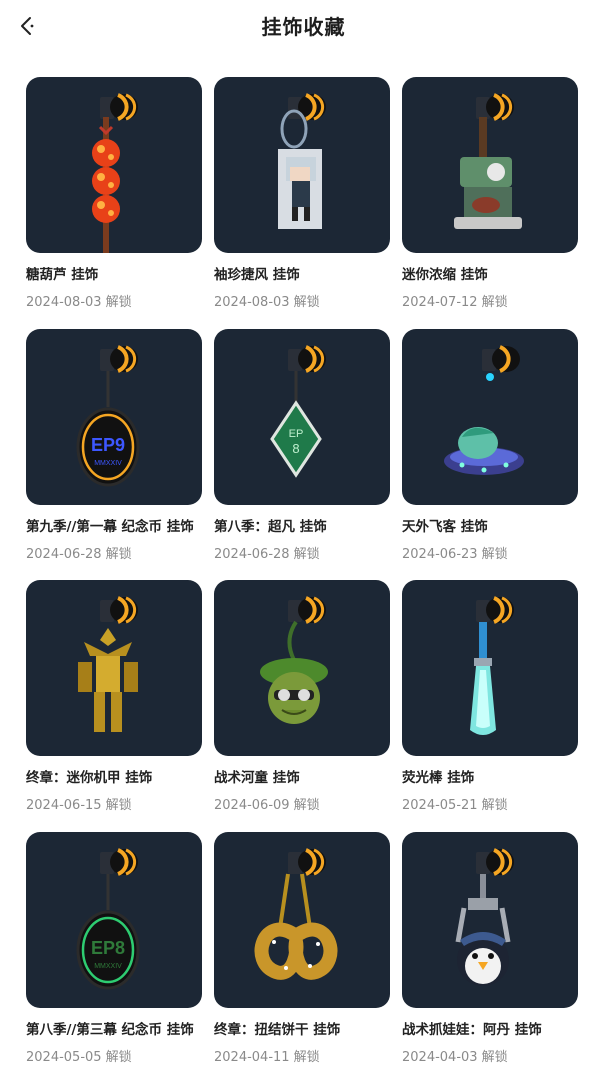 The image size is (607, 1083). Describe the element at coordinates (490, 525) in the screenshot. I see `charm-name: 天外飞客 挂饰` at that location.